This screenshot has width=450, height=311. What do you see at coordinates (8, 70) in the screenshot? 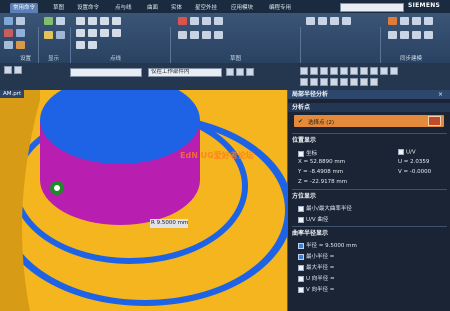
I see `menu-icon` at bounding box center [8, 70].